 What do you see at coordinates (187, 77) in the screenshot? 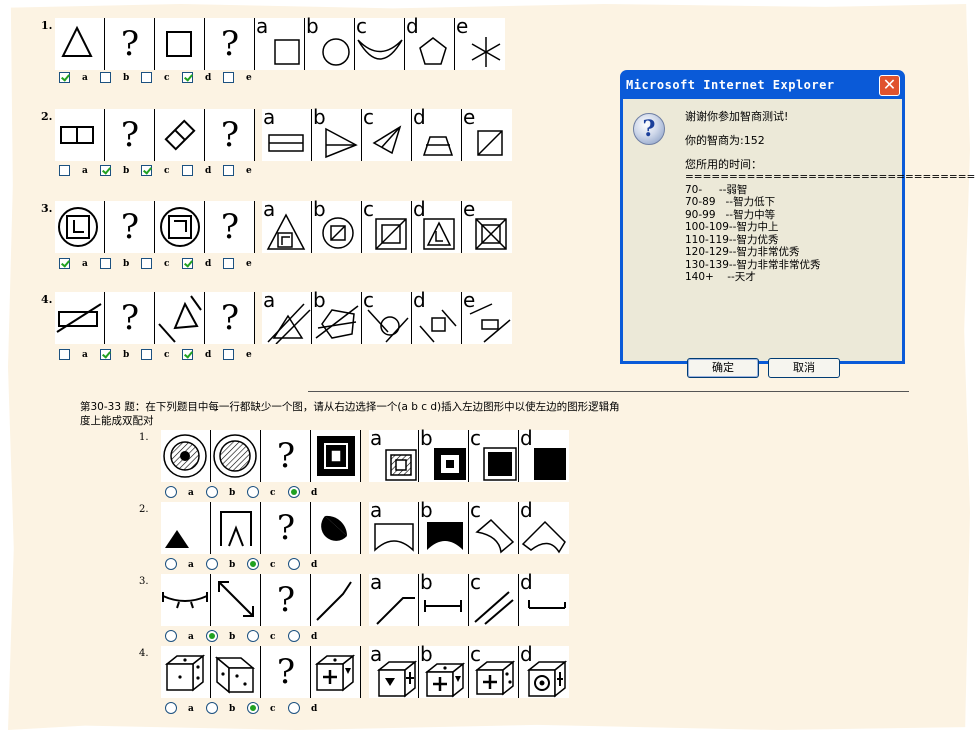
I see `checkbox-a1-d` at bounding box center [187, 77].